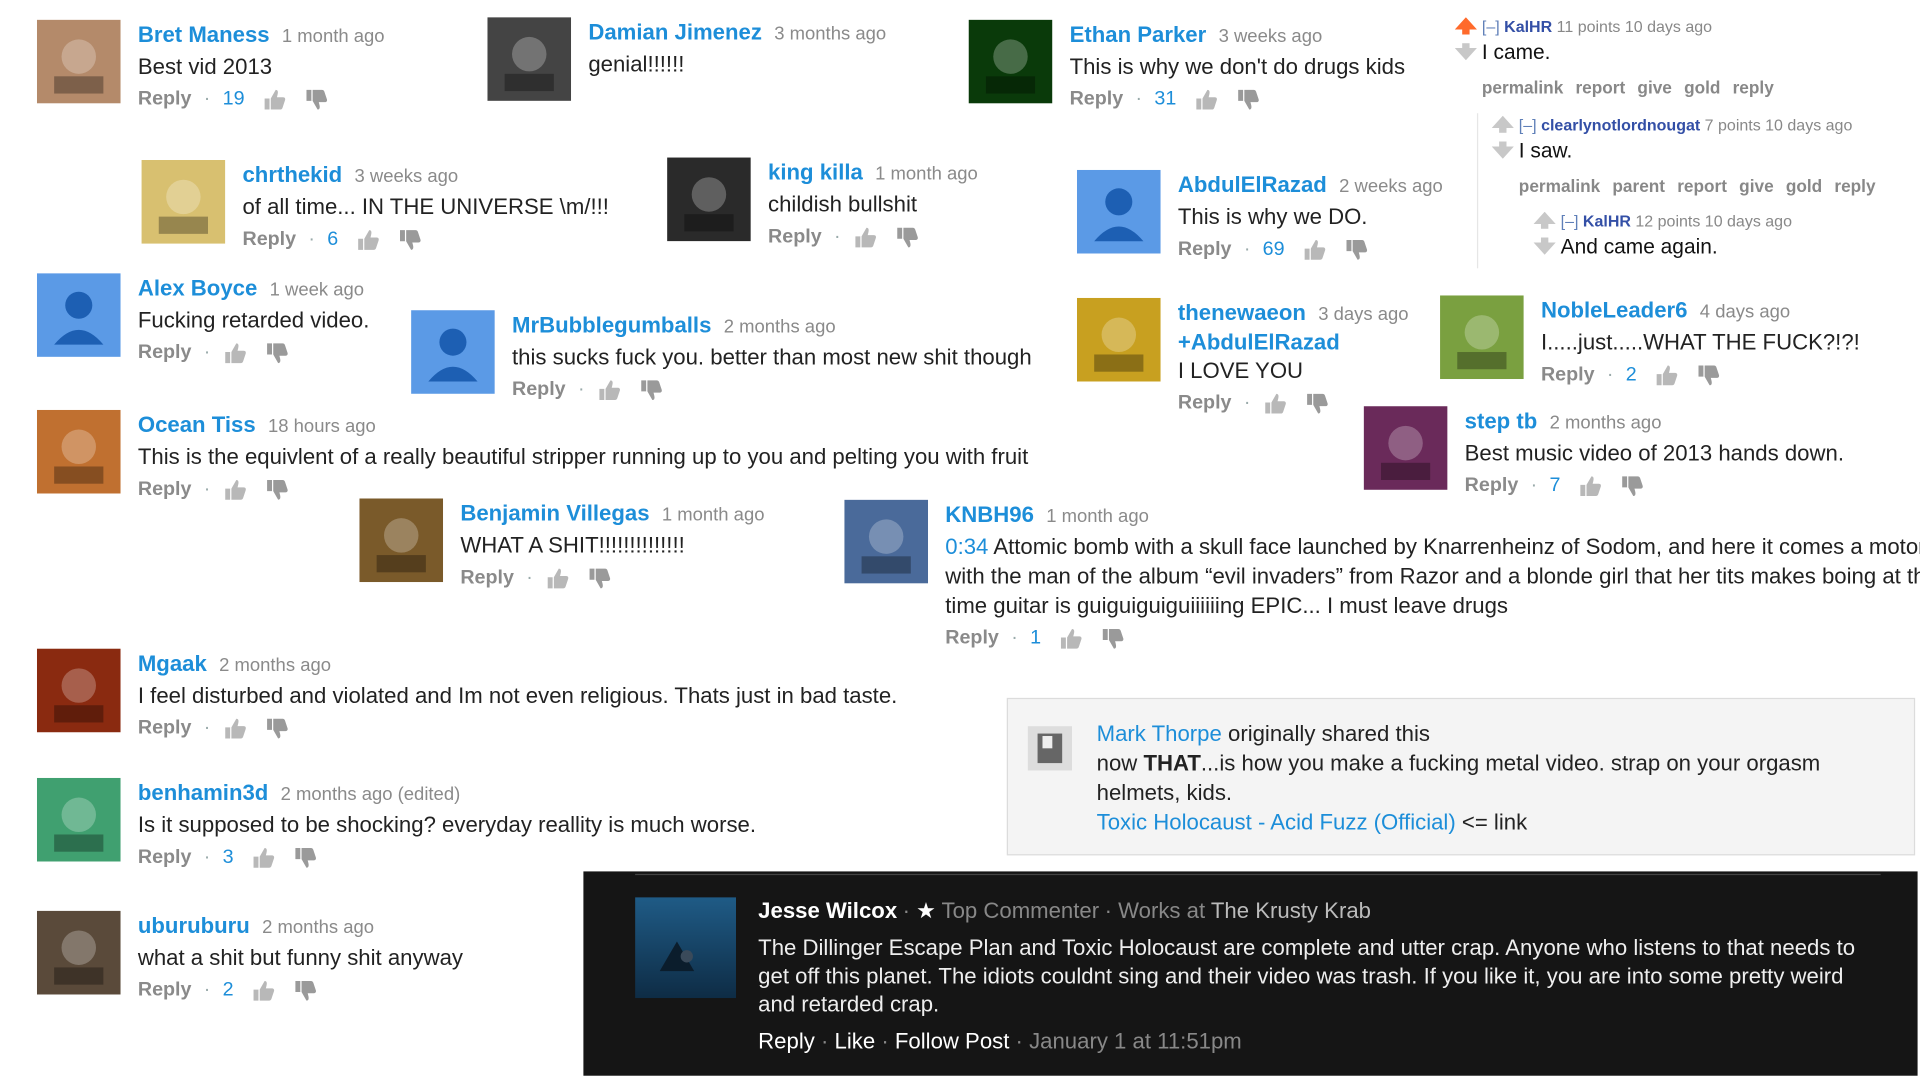 The width and height of the screenshot is (1920, 1083). I want to click on author-name: uburuburu, so click(194, 925).